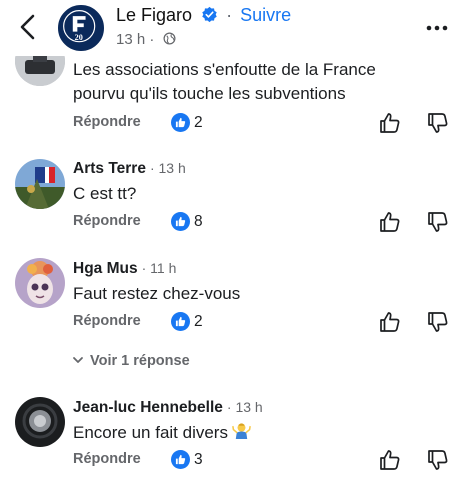 This screenshot has width=468, height=486. I want to click on chevron-left-icon, so click(27, 27).